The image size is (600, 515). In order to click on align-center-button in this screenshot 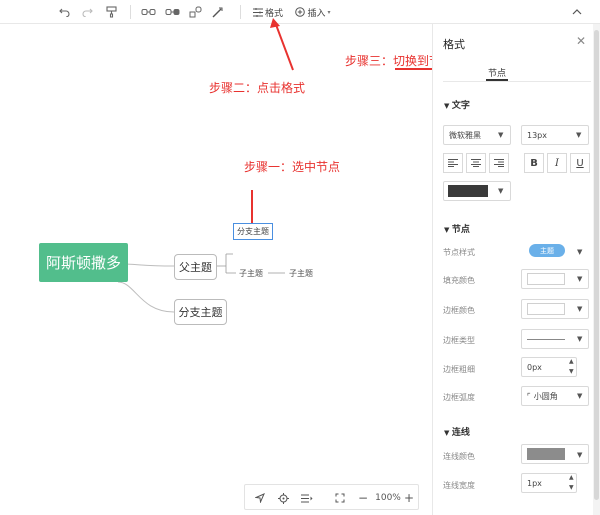, I will do `click(476, 163)`.